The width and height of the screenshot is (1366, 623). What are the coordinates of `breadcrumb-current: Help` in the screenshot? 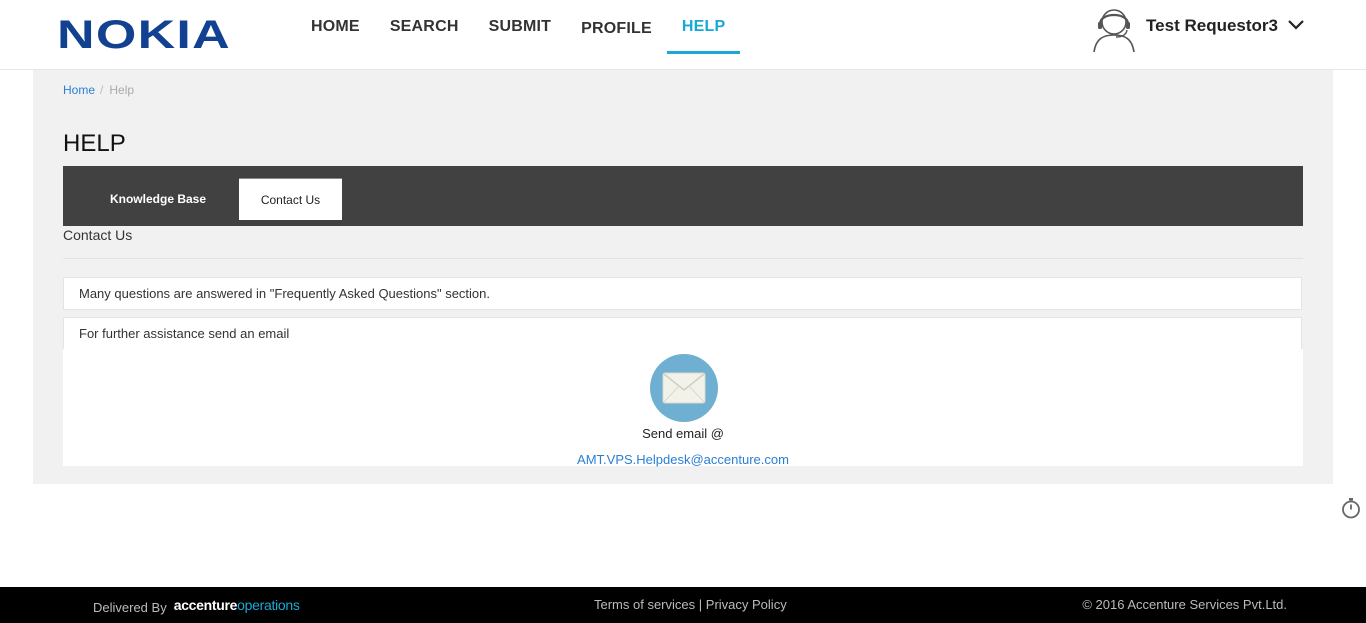 It's located at (122, 90).